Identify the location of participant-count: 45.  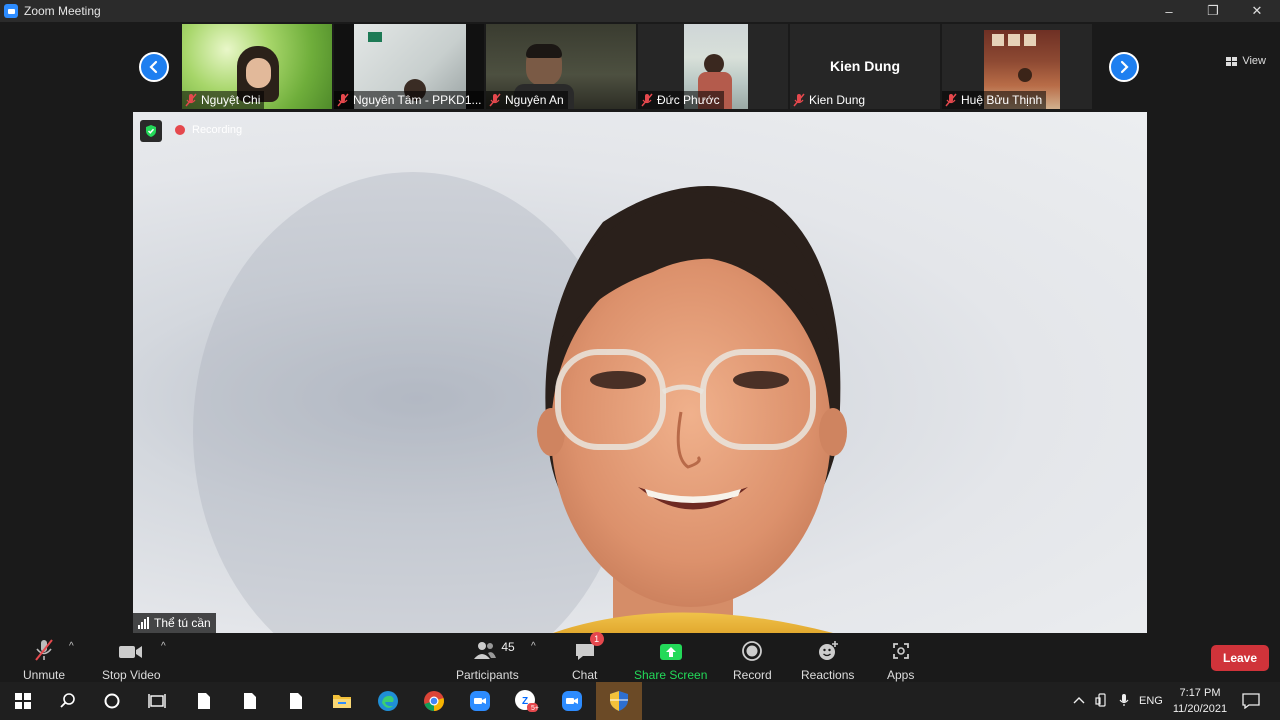
(508, 647).